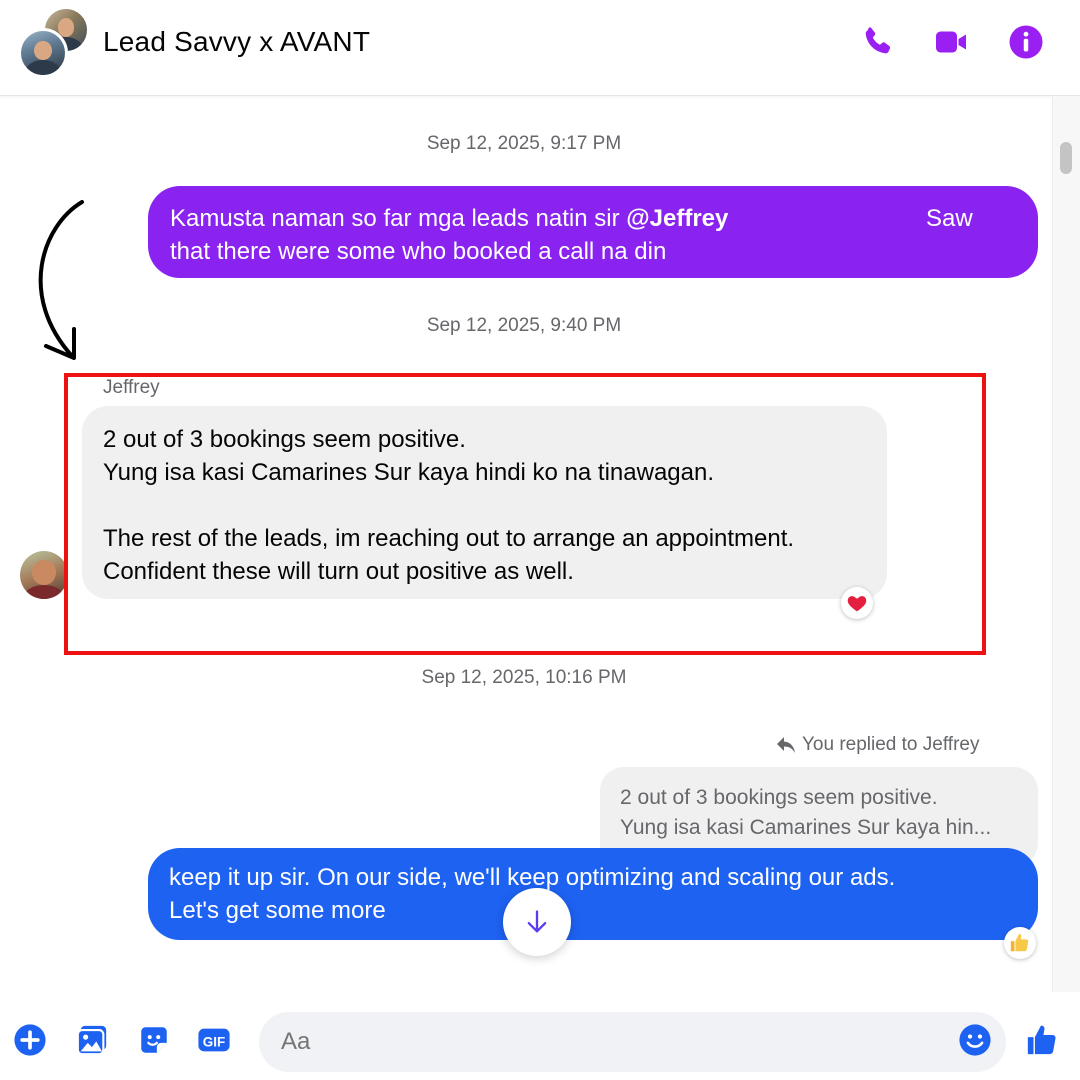  Describe the element at coordinates (524, 677) in the screenshot. I see `timestamp: Sep 12, 2025, 10:16 PM` at that location.